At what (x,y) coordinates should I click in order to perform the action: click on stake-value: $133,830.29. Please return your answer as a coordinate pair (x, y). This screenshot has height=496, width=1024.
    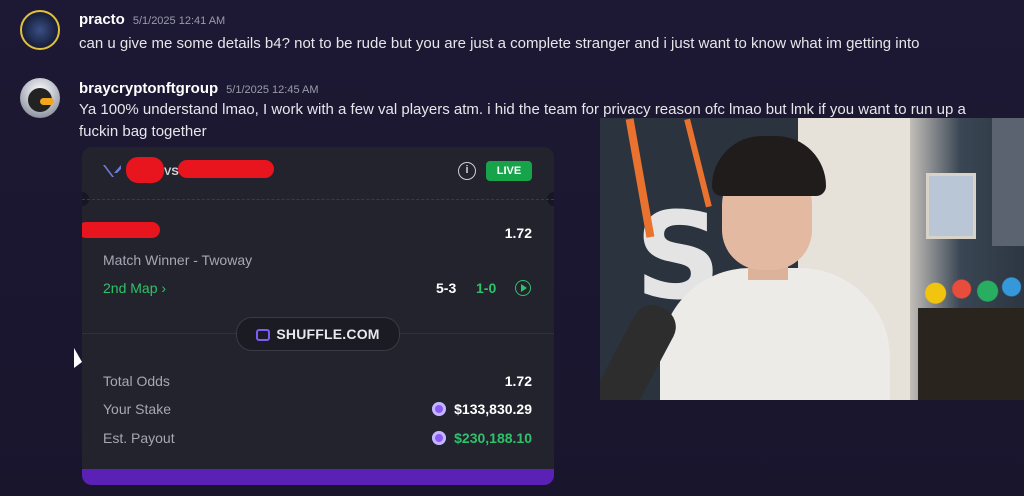
    Looking at the image, I should click on (482, 409).